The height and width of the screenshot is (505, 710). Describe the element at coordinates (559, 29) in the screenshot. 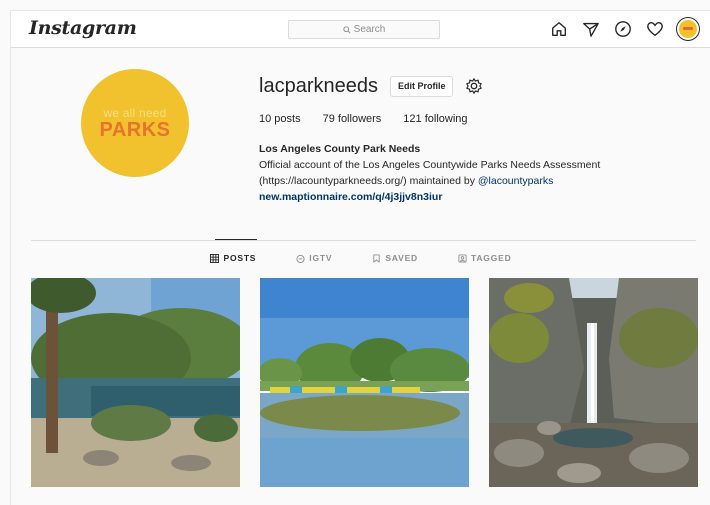

I see `home-icon` at that location.